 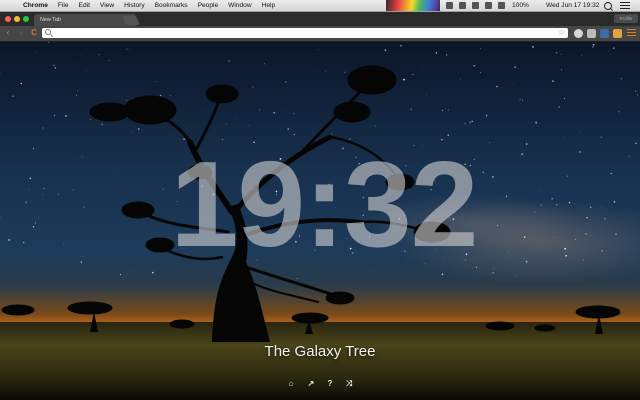 I want to click on wifi-icon, so click(x=488, y=5).